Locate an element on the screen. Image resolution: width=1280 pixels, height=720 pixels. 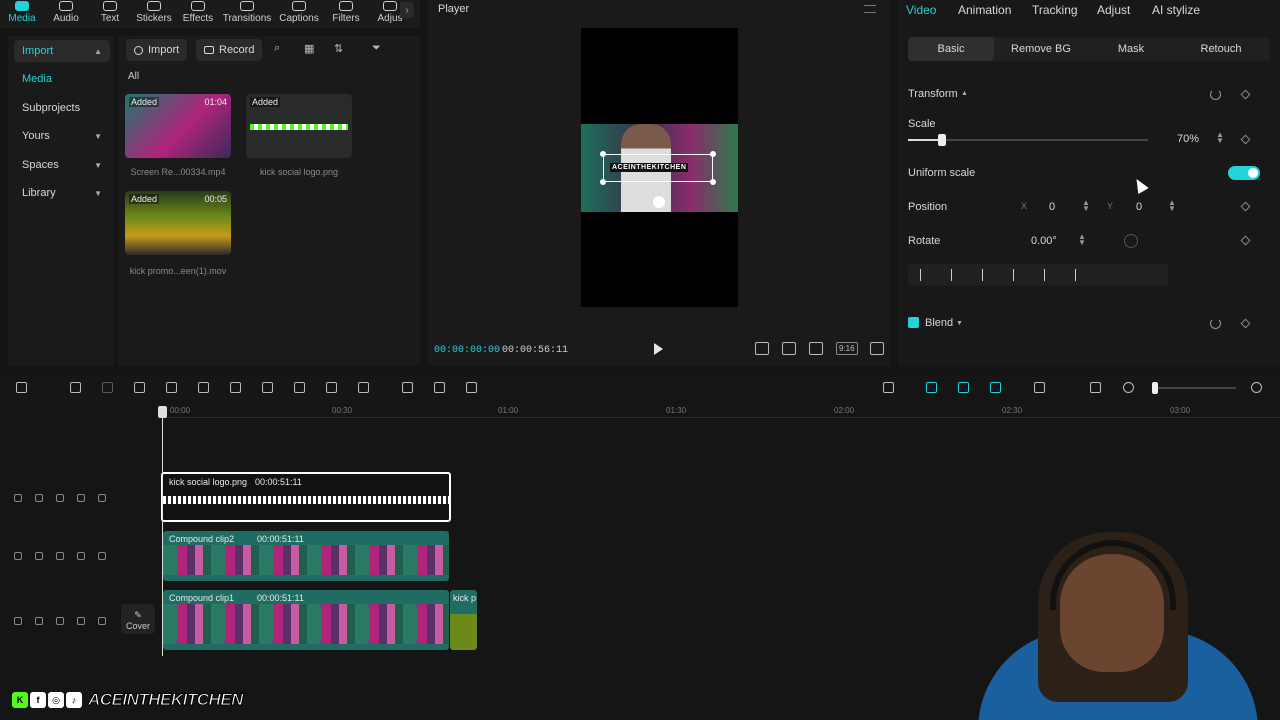
rotate-icon is located at coordinates (659, 202).